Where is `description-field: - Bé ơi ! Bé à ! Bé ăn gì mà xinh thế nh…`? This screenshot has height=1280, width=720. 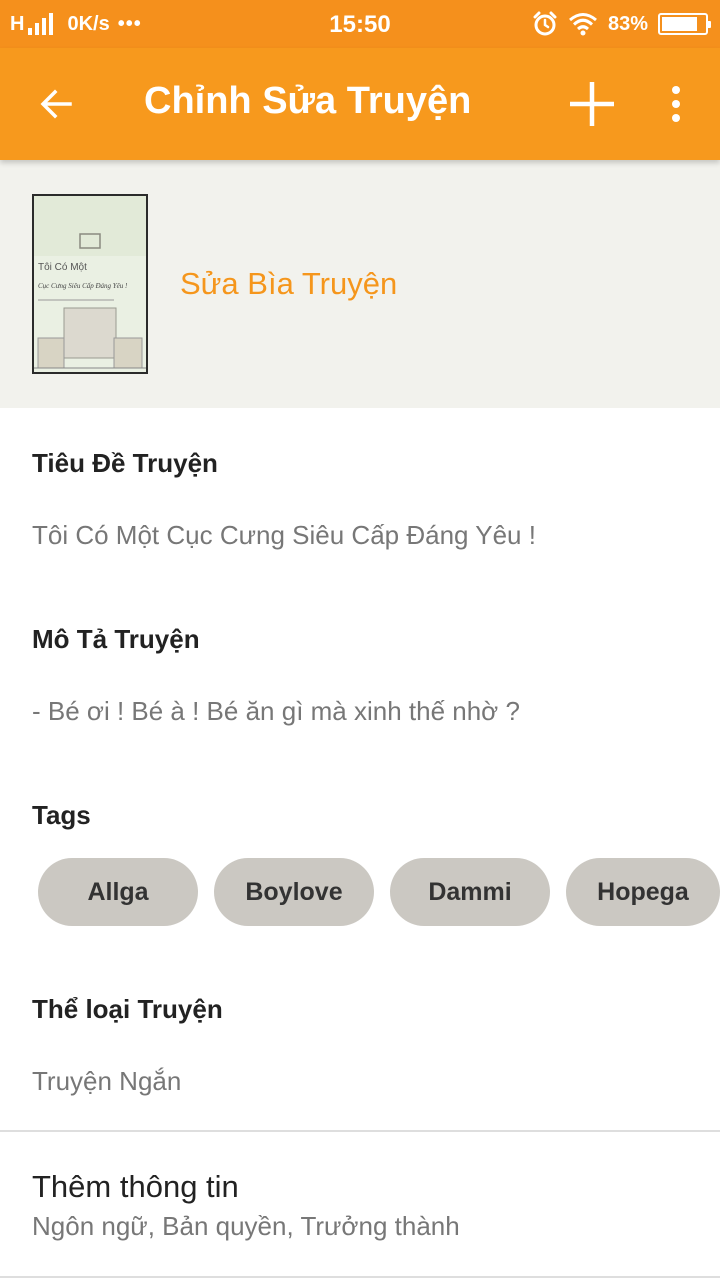 description-field: - Bé ơi ! Bé à ! Bé ăn gì mà xinh thế nh… is located at coordinates (276, 711).